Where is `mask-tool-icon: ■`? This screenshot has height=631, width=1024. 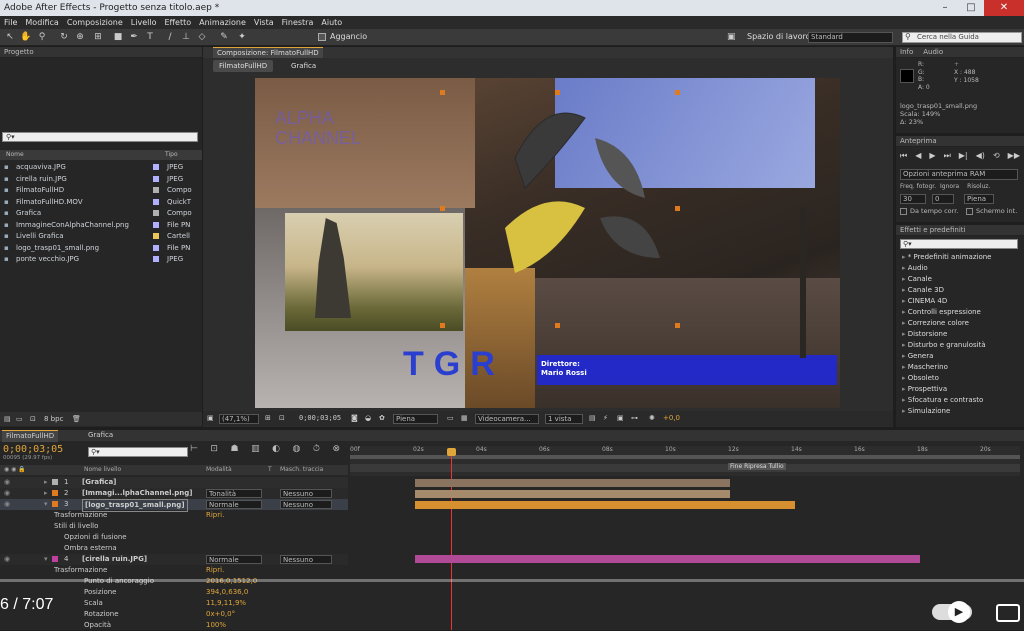 mask-tool-icon: ■ is located at coordinates (118, 37).